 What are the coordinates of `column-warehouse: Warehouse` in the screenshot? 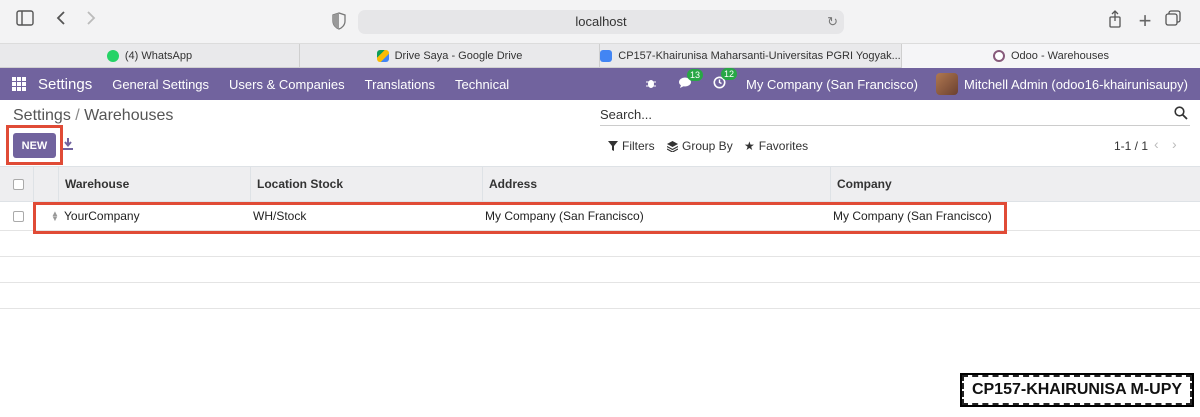 It's located at (154, 184).